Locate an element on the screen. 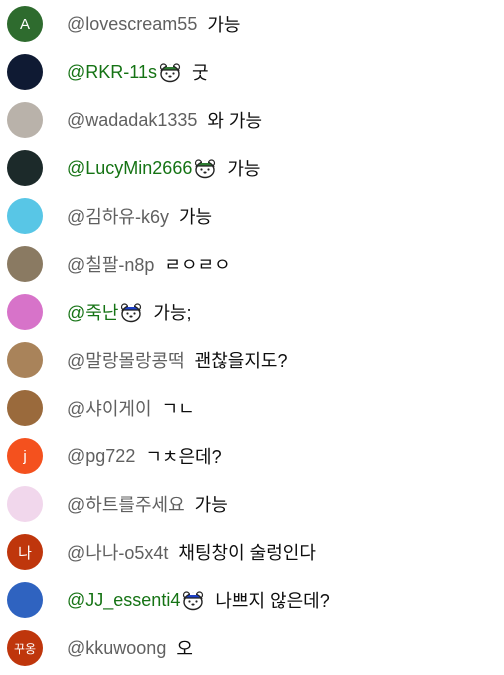 This screenshot has width=504, height=675. avatar-initial: 나 is located at coordinates (25, 553).